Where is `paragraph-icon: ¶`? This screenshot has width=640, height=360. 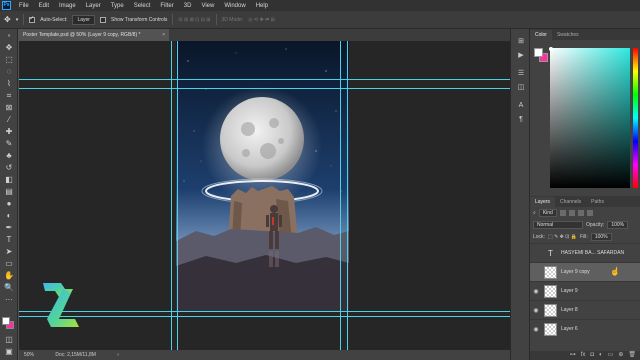 paragraph-icon: ¶ is located at coordinates (521, 120).